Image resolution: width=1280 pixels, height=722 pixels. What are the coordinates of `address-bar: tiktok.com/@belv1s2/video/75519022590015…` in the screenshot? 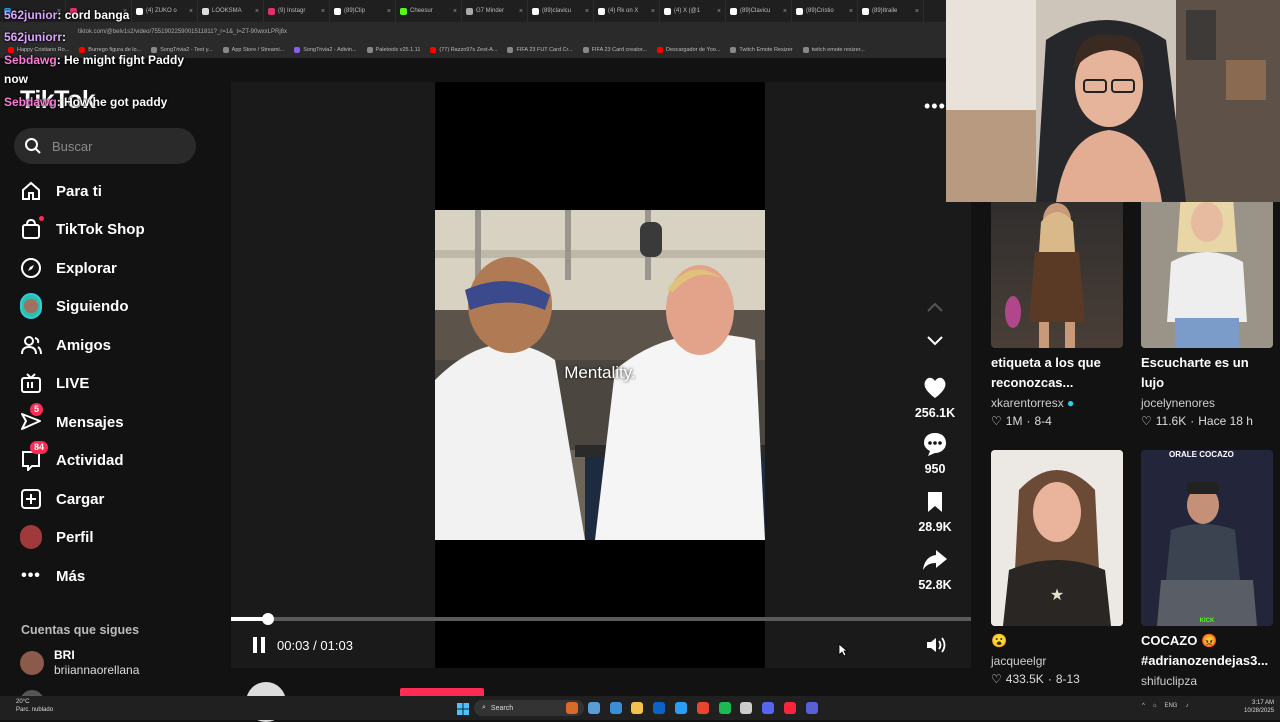 It's located at (473, 32).